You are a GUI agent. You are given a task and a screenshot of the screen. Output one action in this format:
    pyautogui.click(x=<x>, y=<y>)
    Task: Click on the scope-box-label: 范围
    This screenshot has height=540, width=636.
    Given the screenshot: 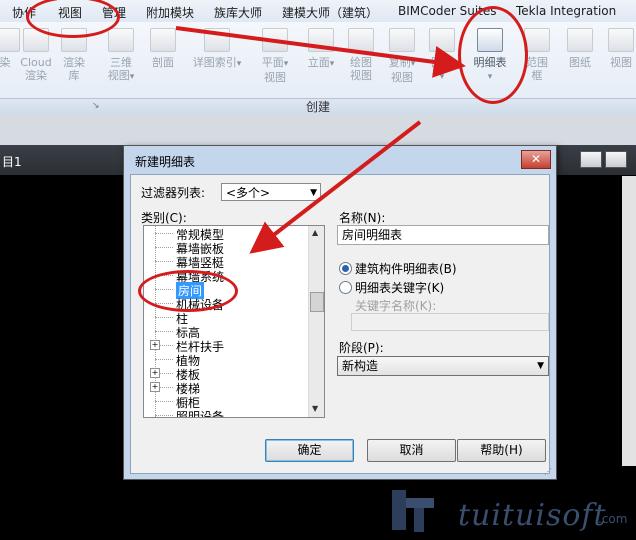 What is the action you would take?
    pyautogui.click(x=537, y=62)
    